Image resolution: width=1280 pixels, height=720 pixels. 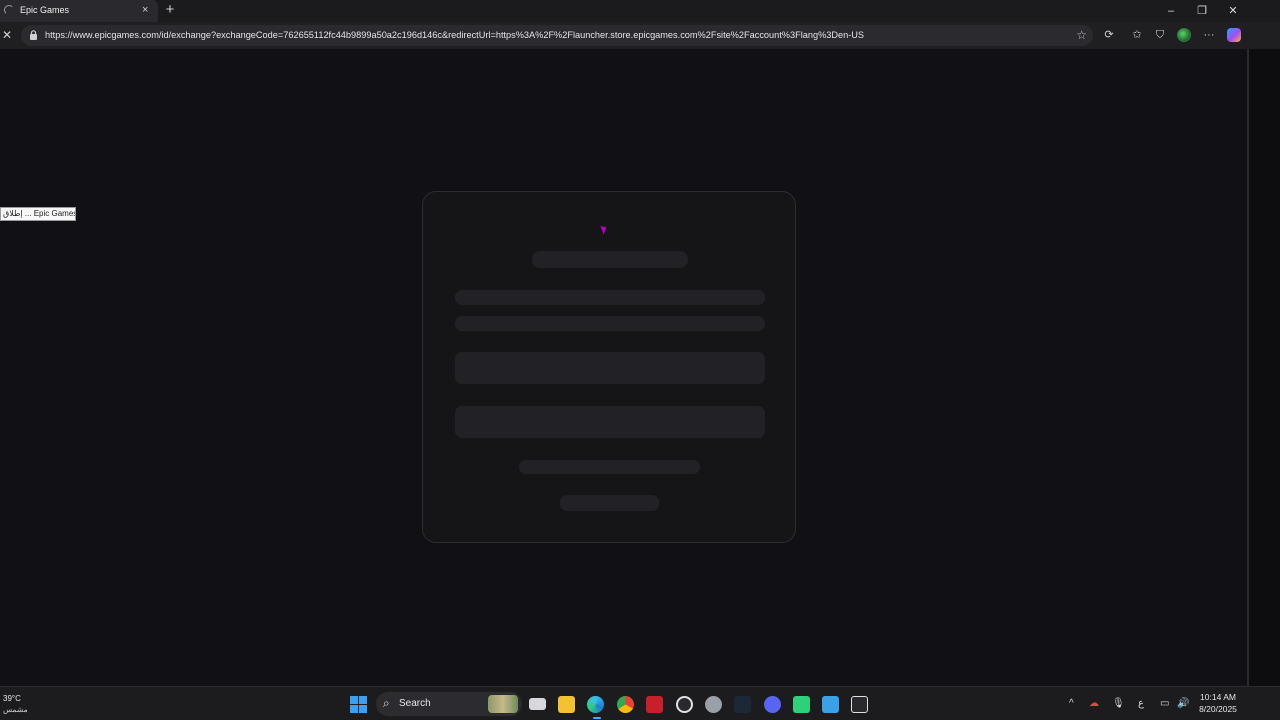 I want to click on shield-icon: ⛉, so click(x=1160, y=35).